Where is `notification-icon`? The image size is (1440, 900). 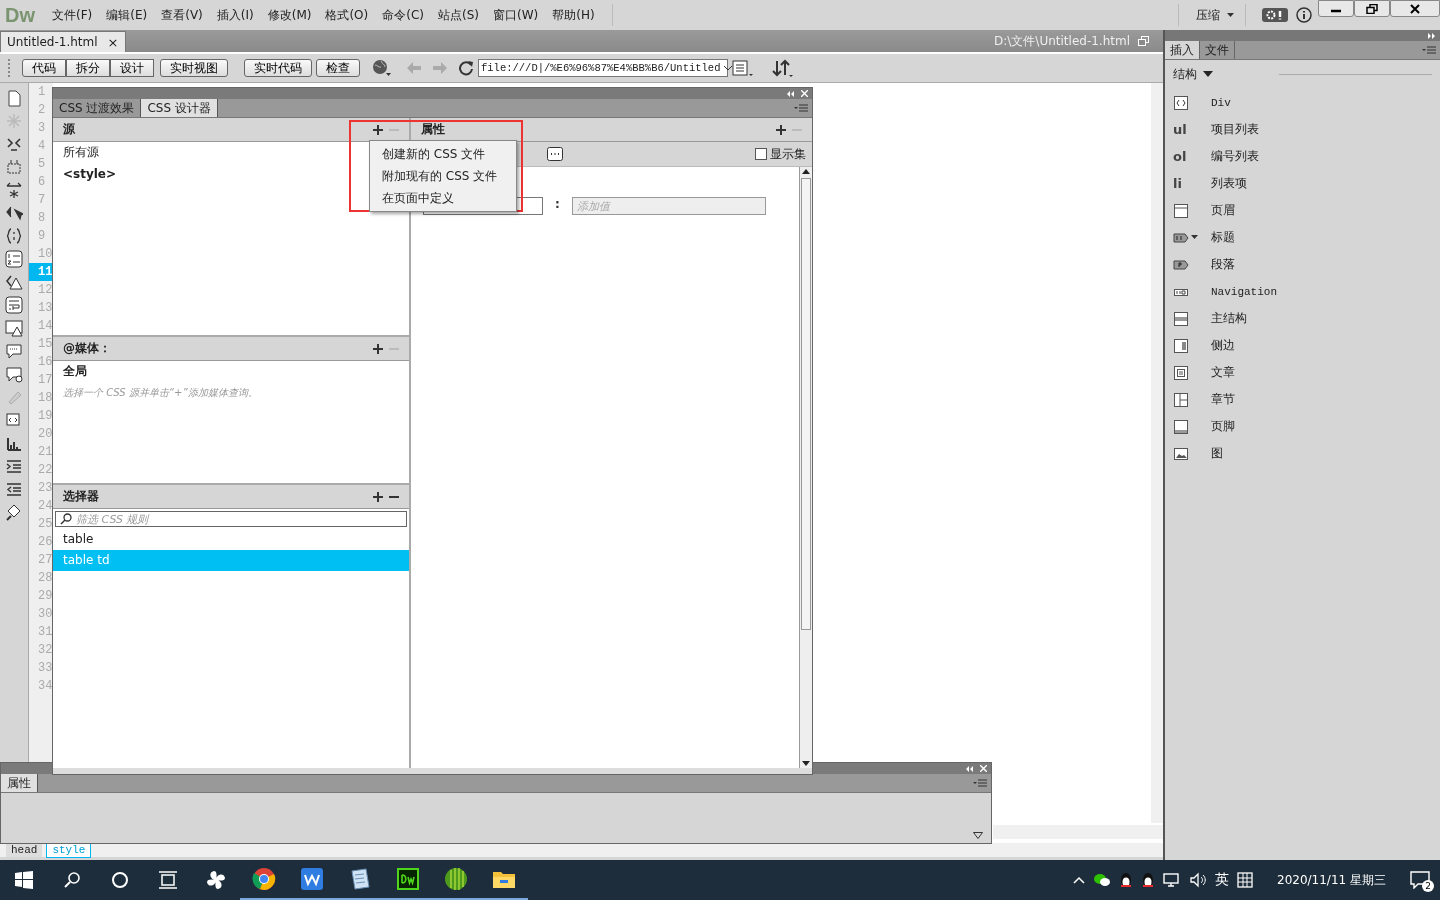
notification-icon is located at coordinates (1420, 880).